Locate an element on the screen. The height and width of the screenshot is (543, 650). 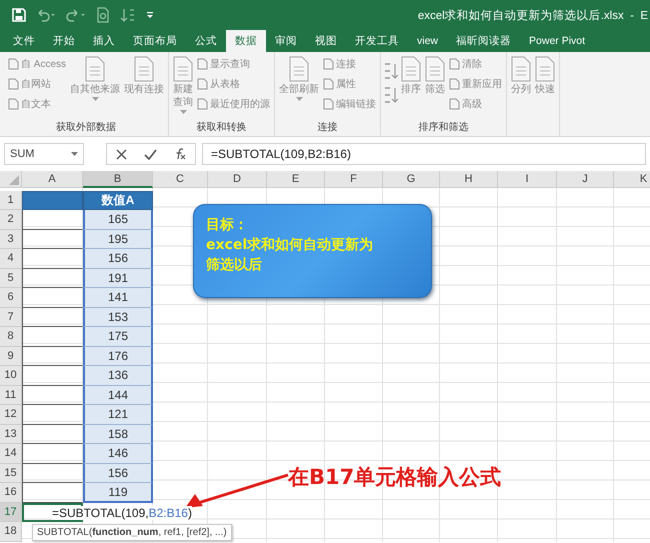
ribbon-tab: view is located at coordinates (428, 41).